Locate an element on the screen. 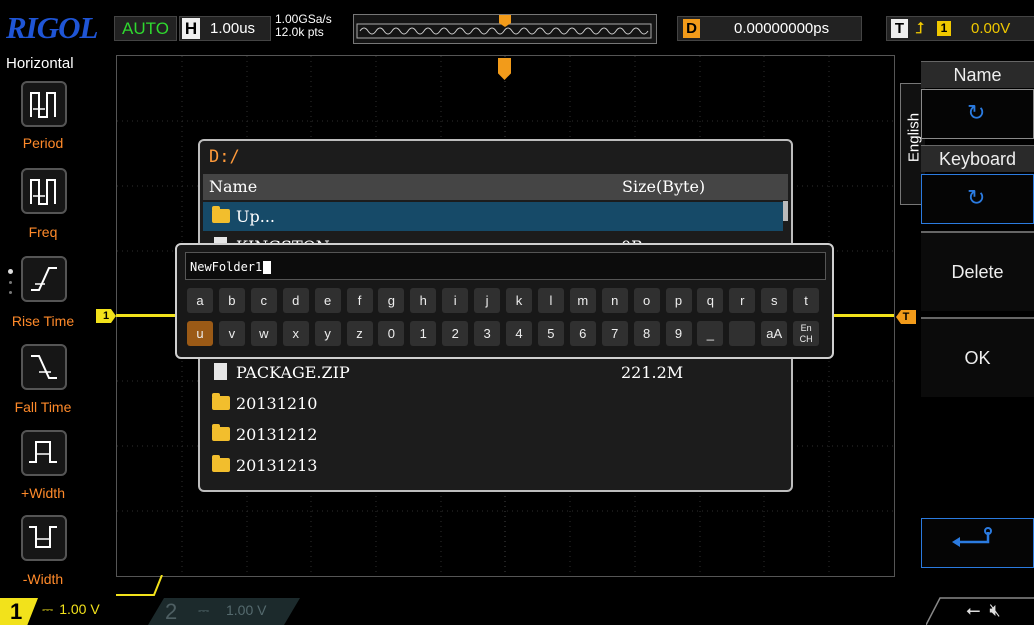  key-9: 9 is located at coordinates (678, 333).